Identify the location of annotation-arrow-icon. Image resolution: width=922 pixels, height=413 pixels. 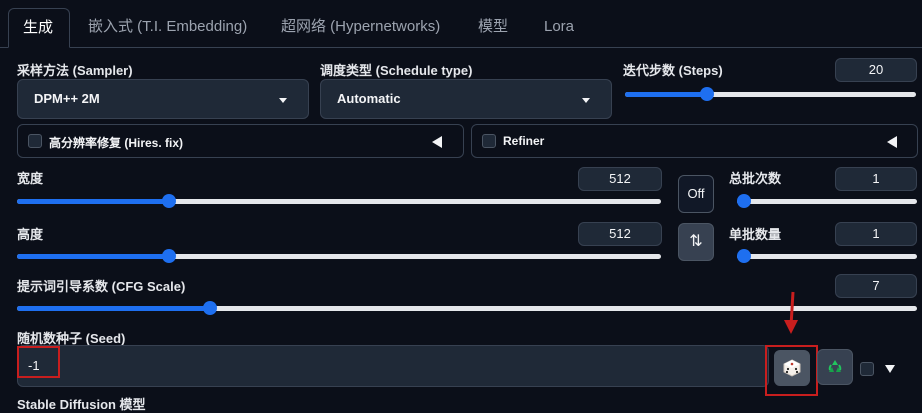
(791, 312).